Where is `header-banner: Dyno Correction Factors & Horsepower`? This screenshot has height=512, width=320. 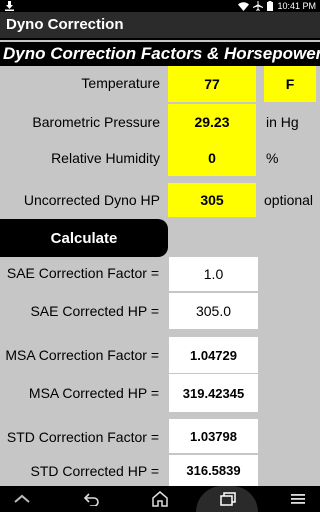
header-banner: Dyno Correction Factors & Horsepower is located at coordinates (160, 54).